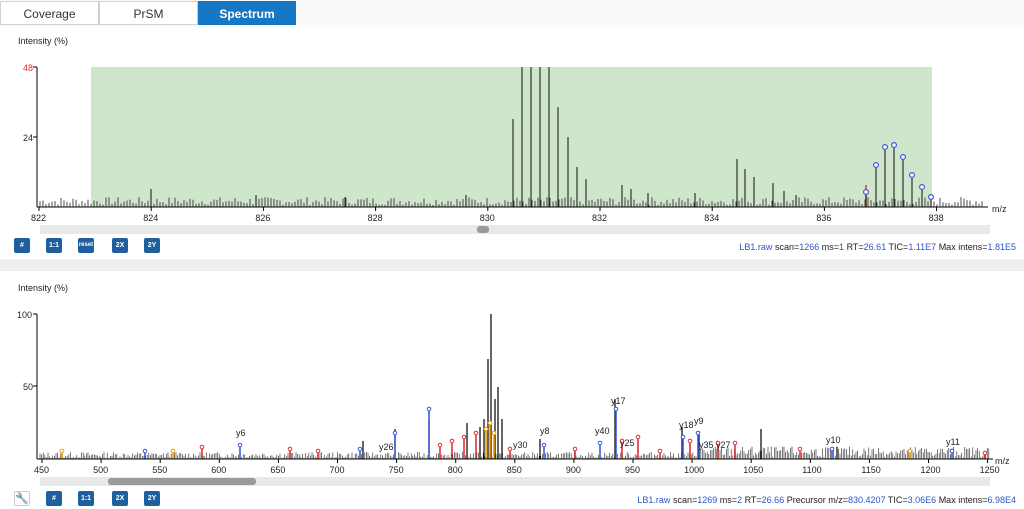  What do you see at coordinates (632, 470) in the screenshot?
I see `ms2-x-tick-label: 950` at bounding box center [632, 470].